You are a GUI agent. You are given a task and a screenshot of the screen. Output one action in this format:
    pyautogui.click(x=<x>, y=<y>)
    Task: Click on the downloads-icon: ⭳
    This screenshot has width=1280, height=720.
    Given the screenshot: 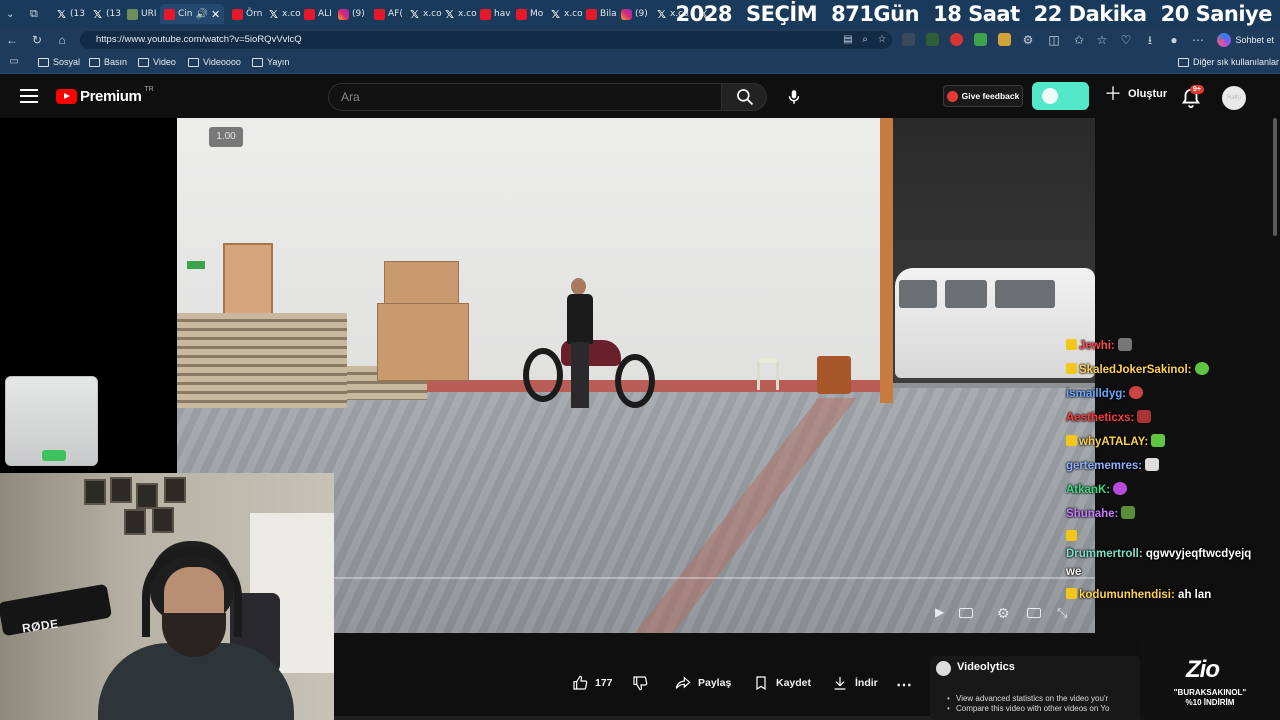 What is the action you would take?
    pyautogui.click(x=1150, y=40)
    